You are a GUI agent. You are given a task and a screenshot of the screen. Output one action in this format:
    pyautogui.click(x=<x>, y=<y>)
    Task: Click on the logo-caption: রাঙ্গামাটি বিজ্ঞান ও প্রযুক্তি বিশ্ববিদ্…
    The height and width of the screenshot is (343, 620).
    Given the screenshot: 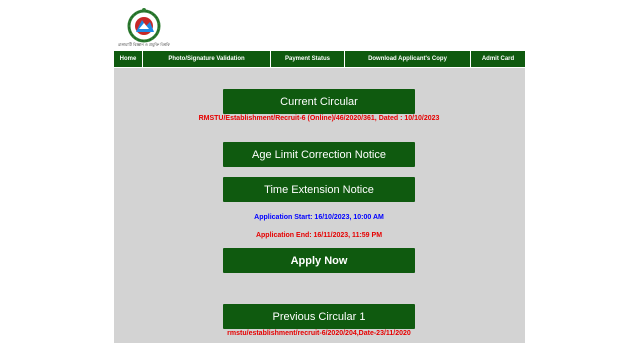 What is the action you would take?
    pyautogui.click(x=144, y=44)
    